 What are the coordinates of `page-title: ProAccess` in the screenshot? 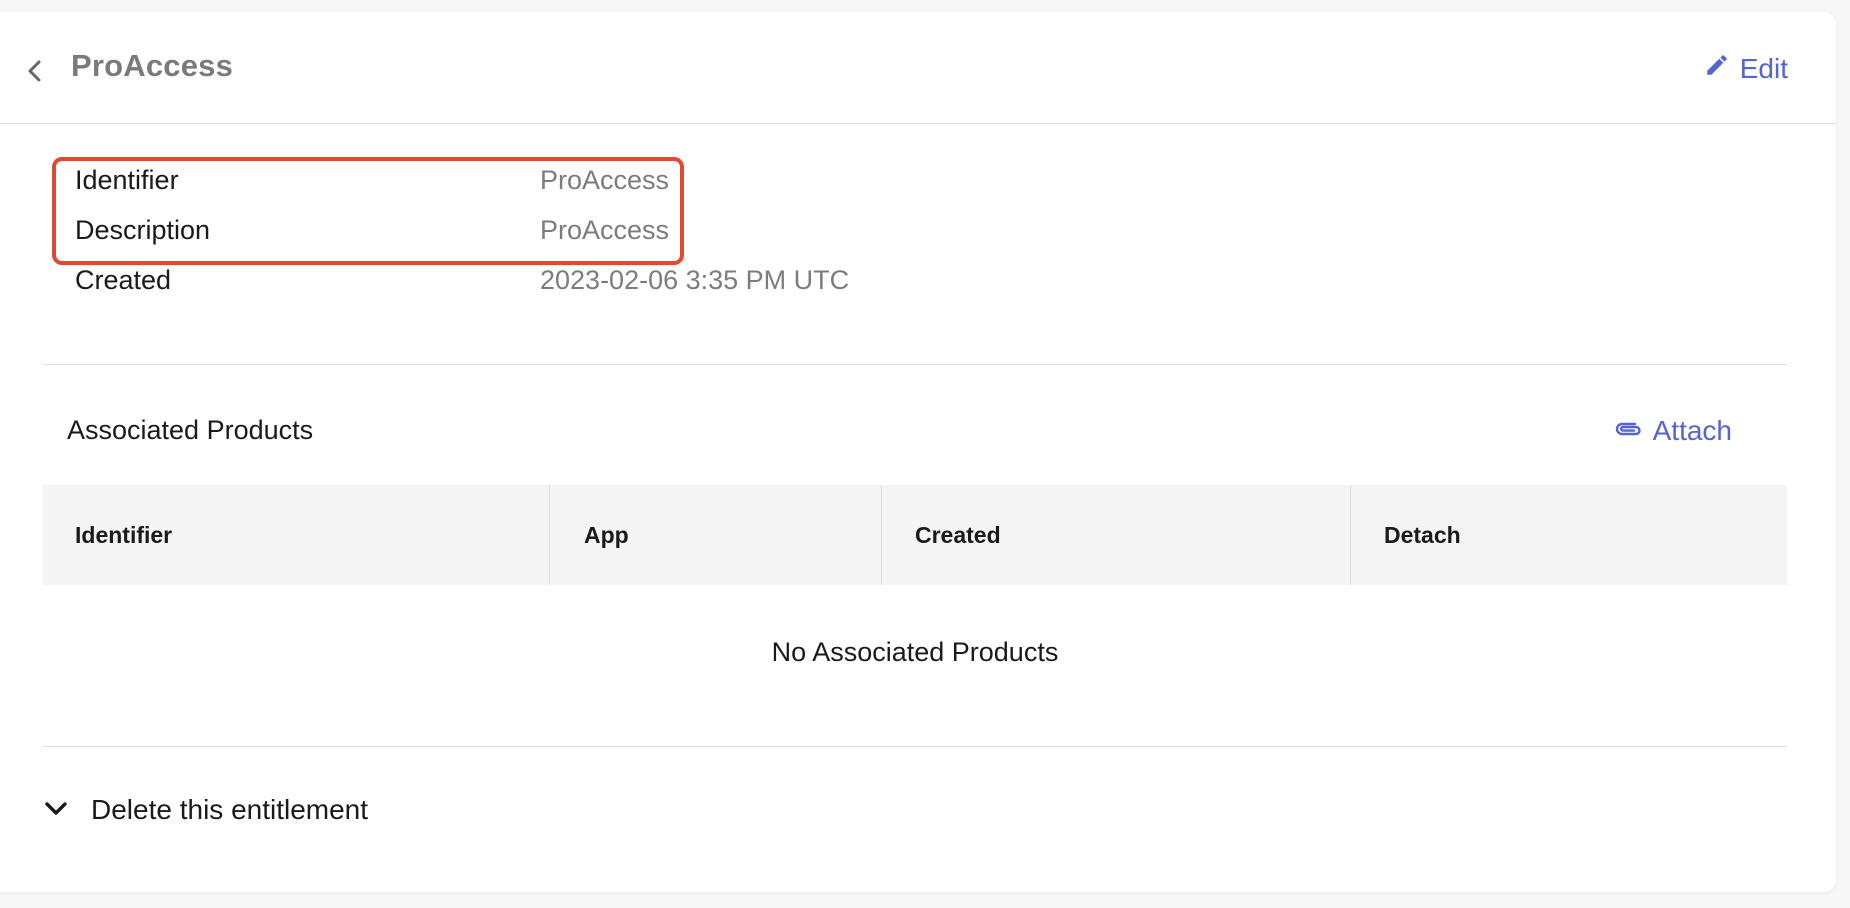 It's located at (152, 65).